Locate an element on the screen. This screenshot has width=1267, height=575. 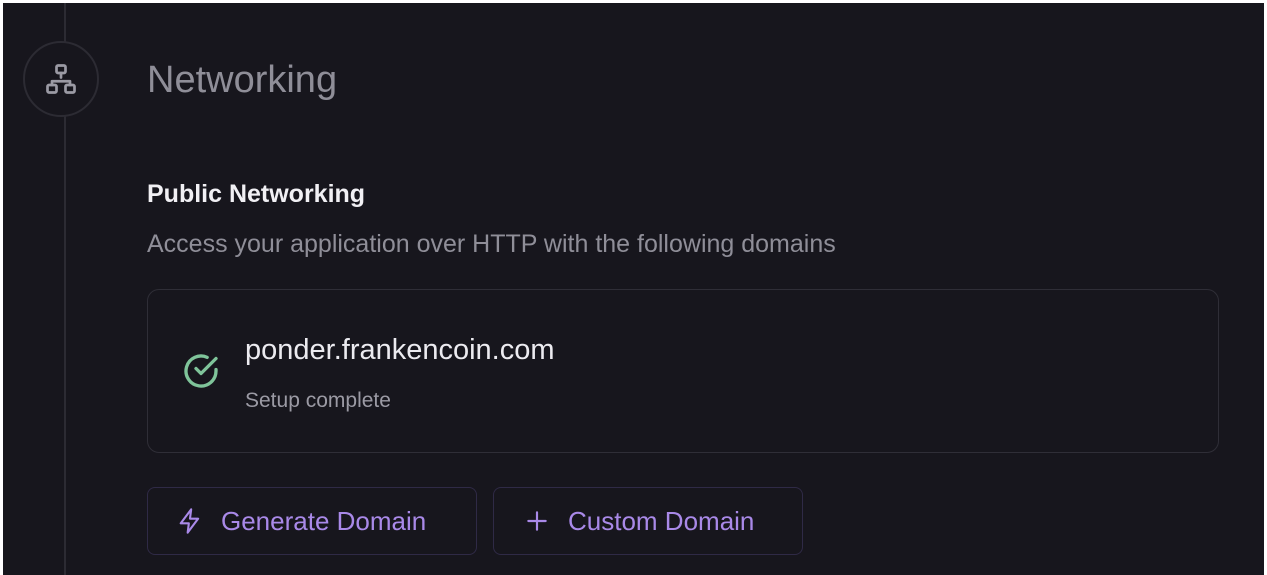
generate-domain-label: Generate Domain is located at coordinates (324, 520).